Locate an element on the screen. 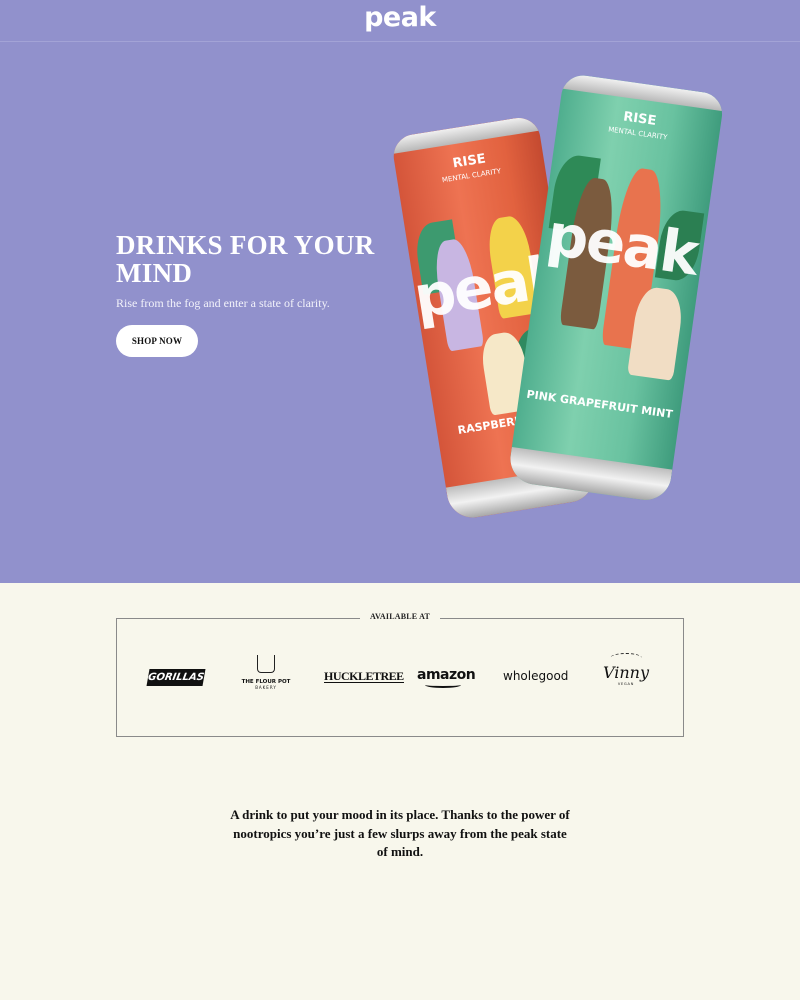 This screenshot has width=800, height=1000. hero-title: DRINKS FOR YOUR MIND is located at coordinates (245, 259).